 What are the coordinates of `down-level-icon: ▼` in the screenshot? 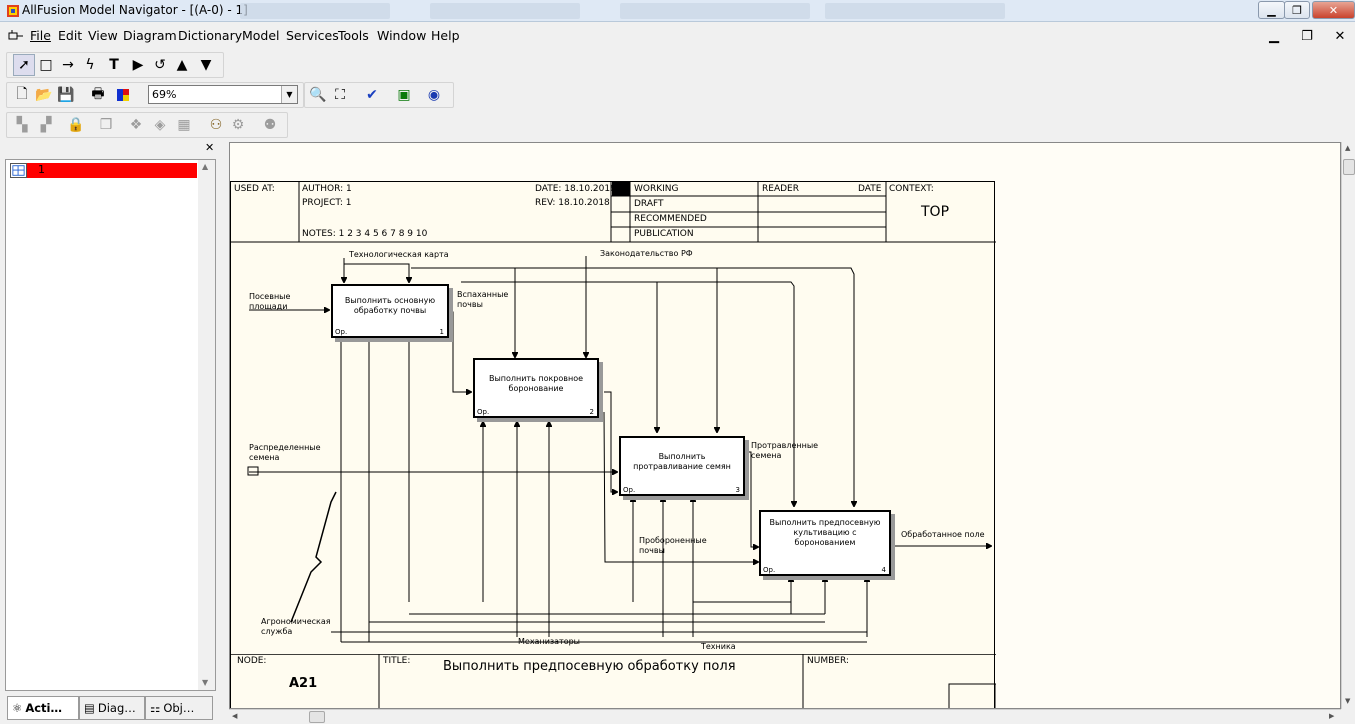 It's located at (206, 65).